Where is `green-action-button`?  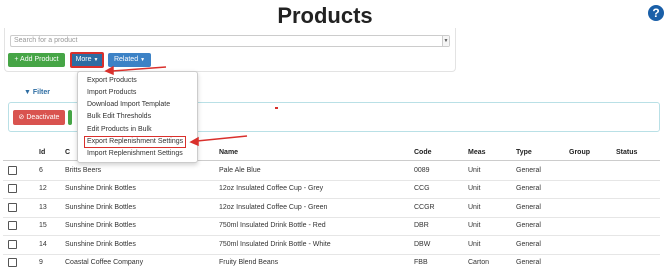 green-action-button is located at coordinates (70, 117).